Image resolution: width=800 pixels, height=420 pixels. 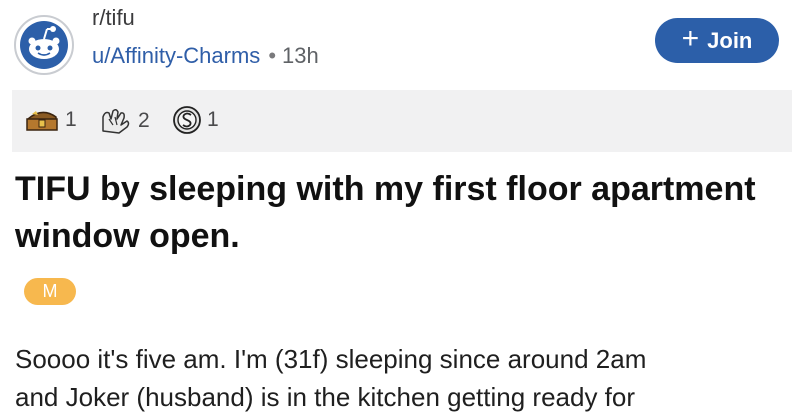 What do you see at coordinates (402, 121) in the screenshot?
I see `awards-bar: 1 2 1` at bounding box center [402, 121].